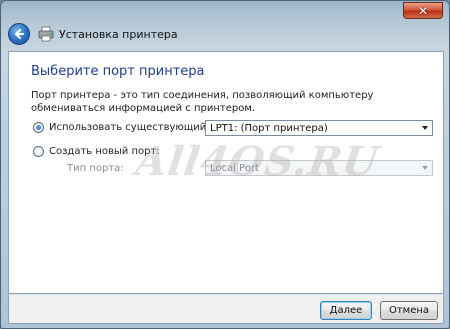  I want to click on port-type-select: Local Port, so click(319, 168).